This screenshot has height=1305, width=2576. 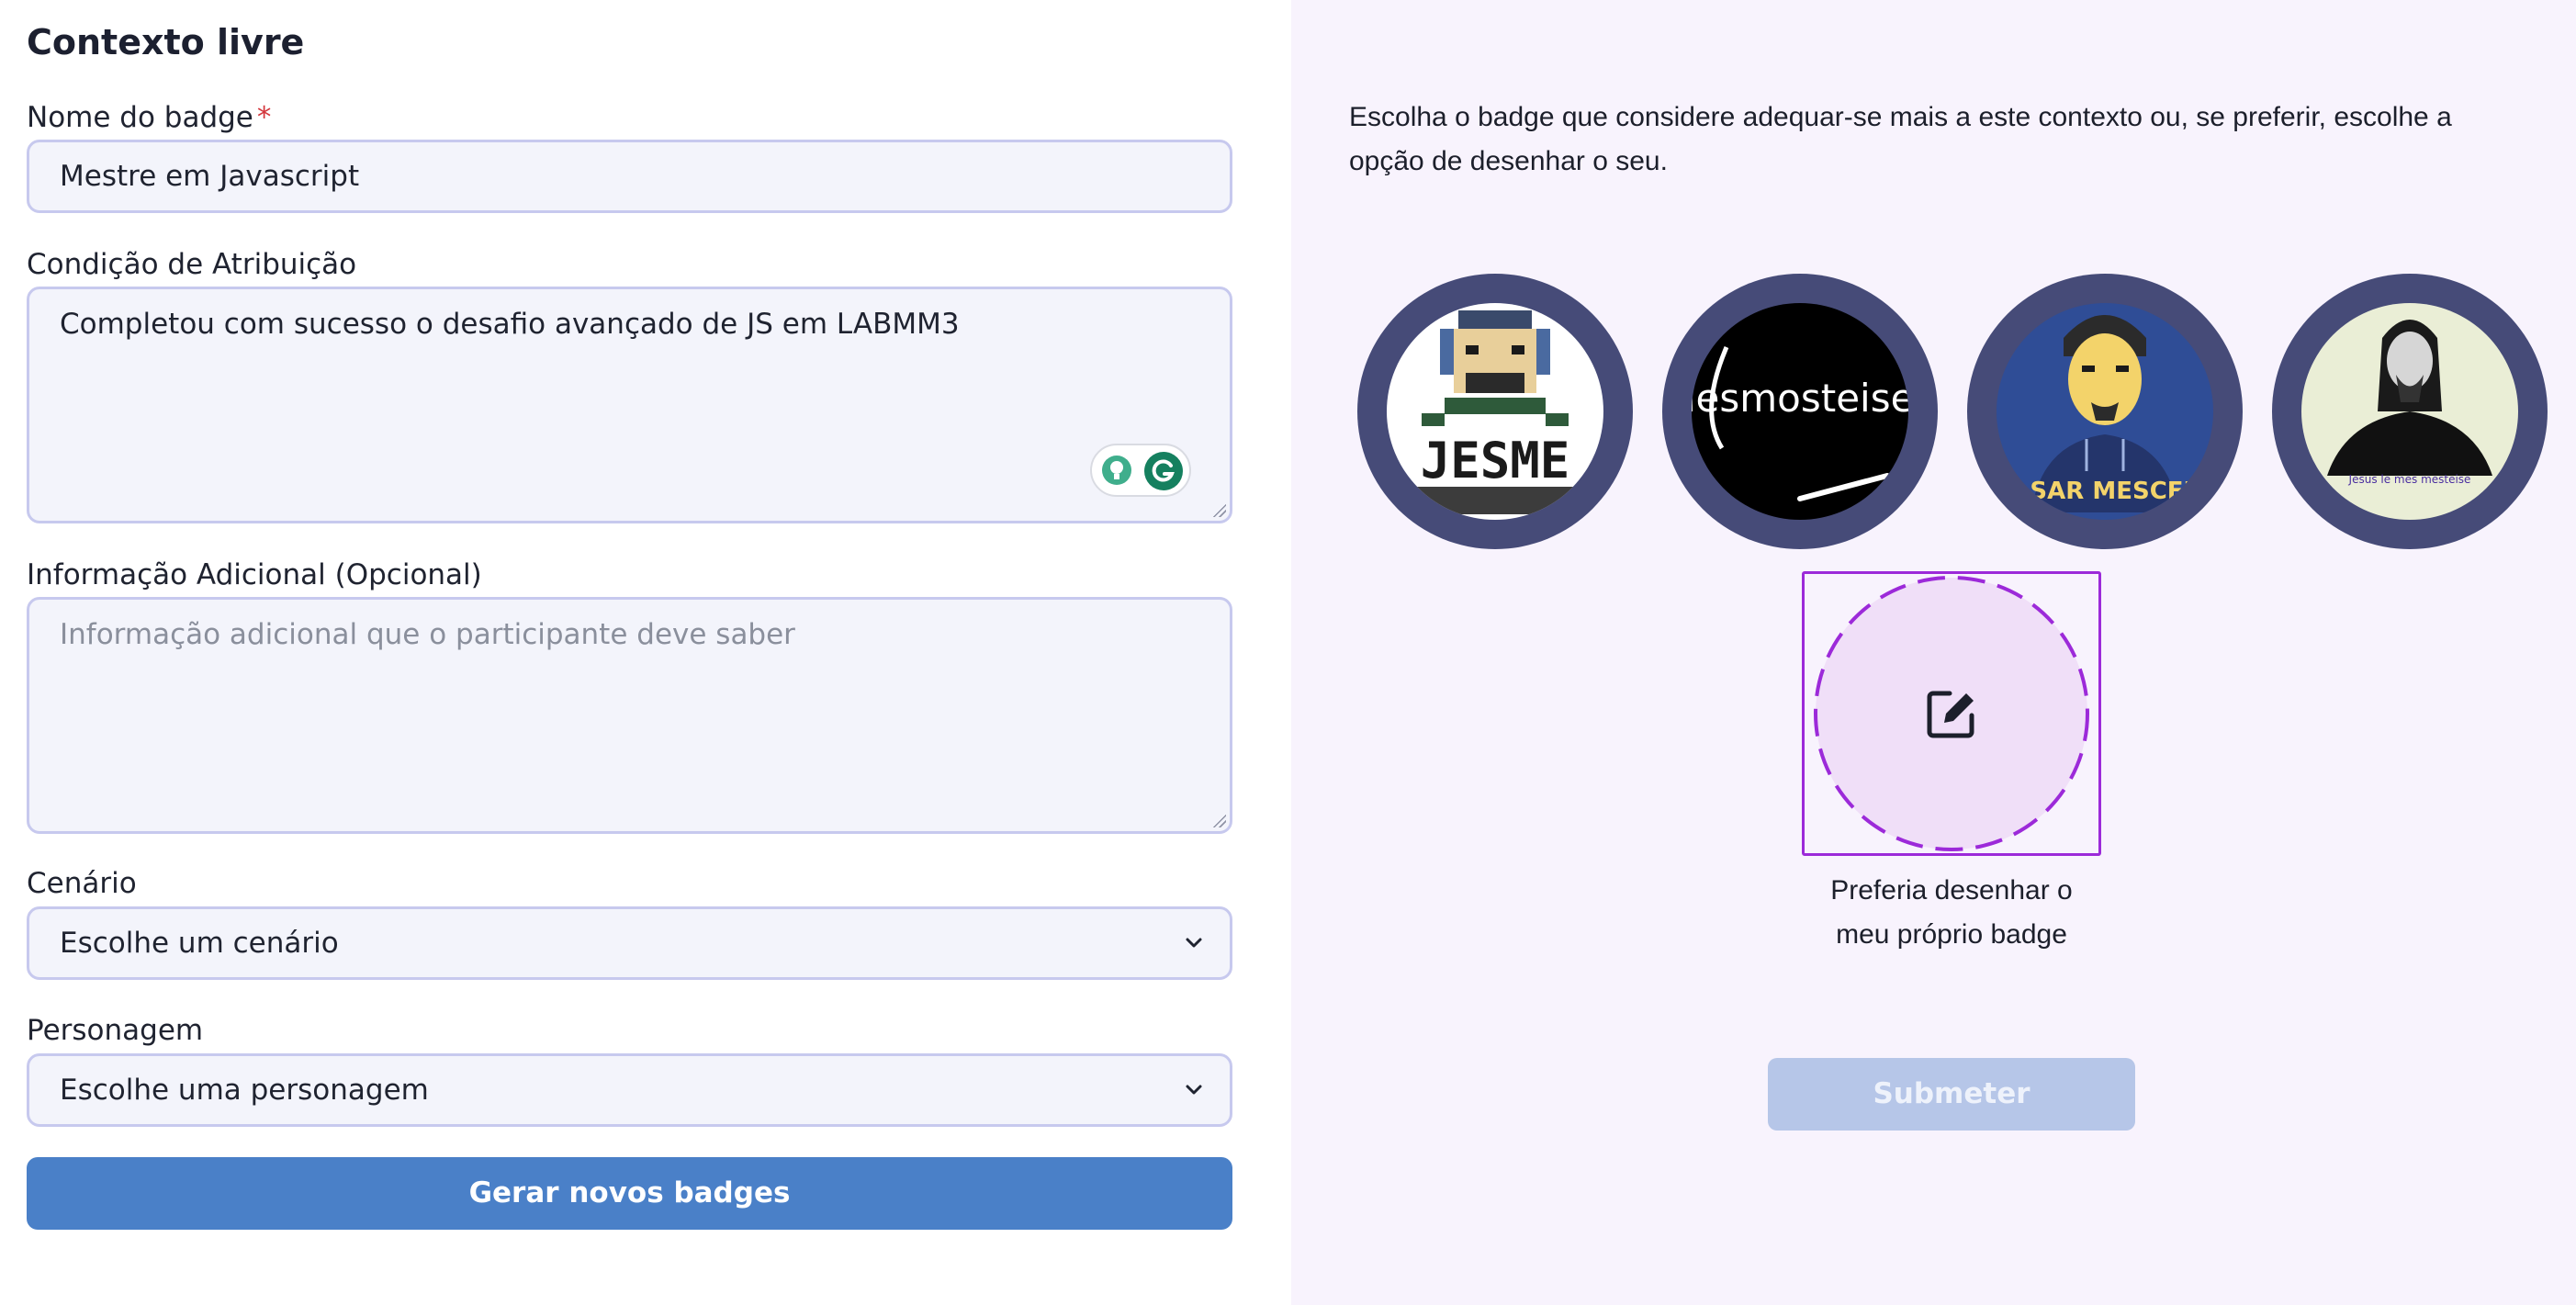 What do you see at coordinates (1951, 1094) in the screenshot?
I see `submit-button: Submeter` at bounding box center [1951, 1094].